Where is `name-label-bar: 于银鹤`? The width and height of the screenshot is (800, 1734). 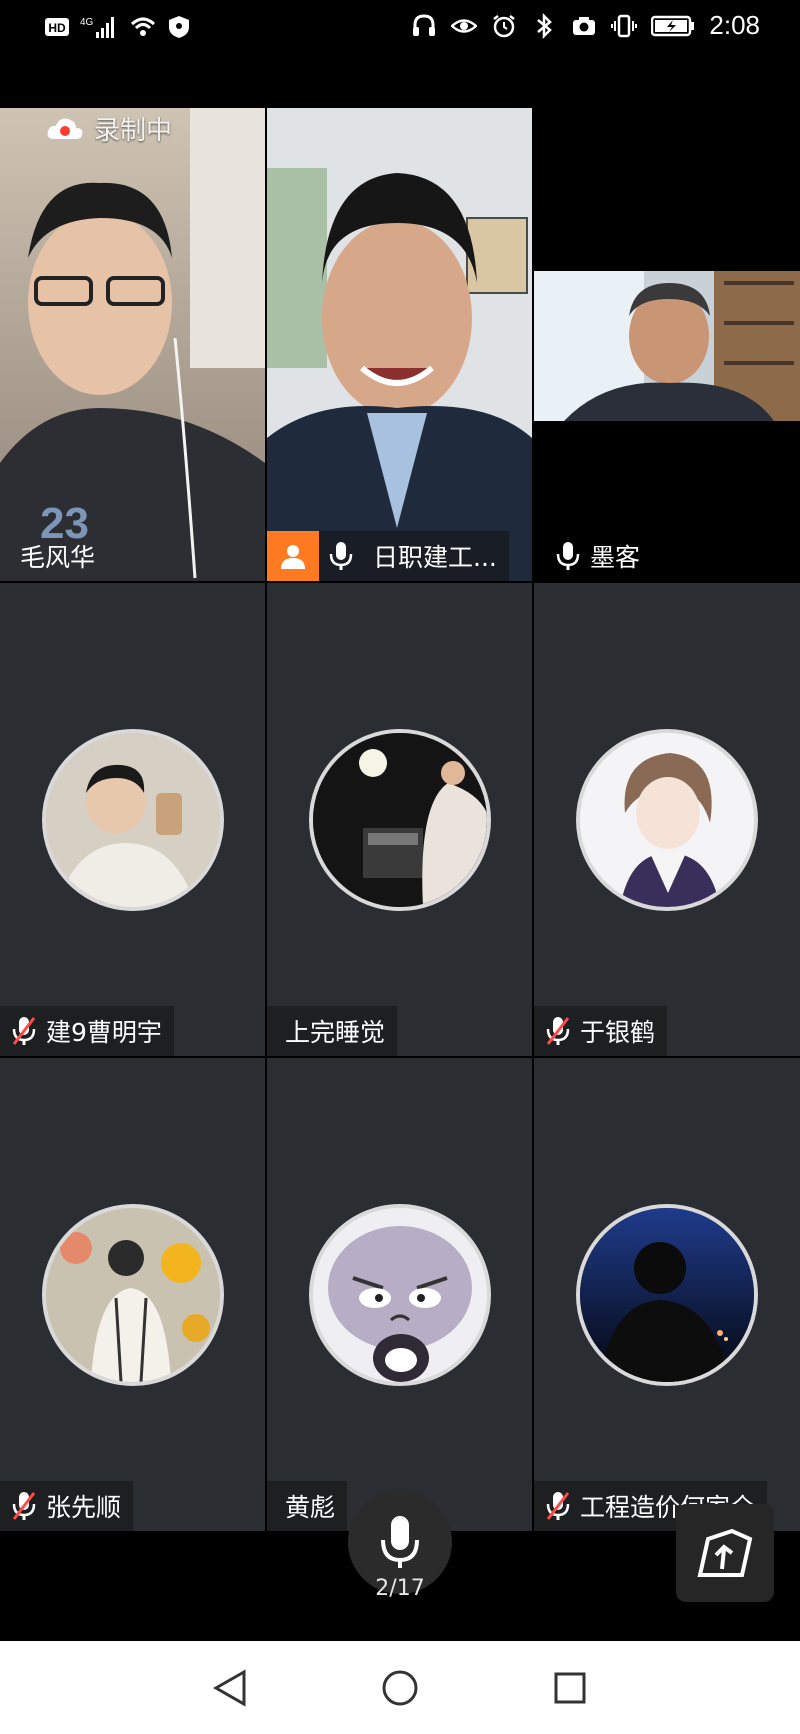 name-label-bar: 于银鹤 is located at coordinates (601, 1031).